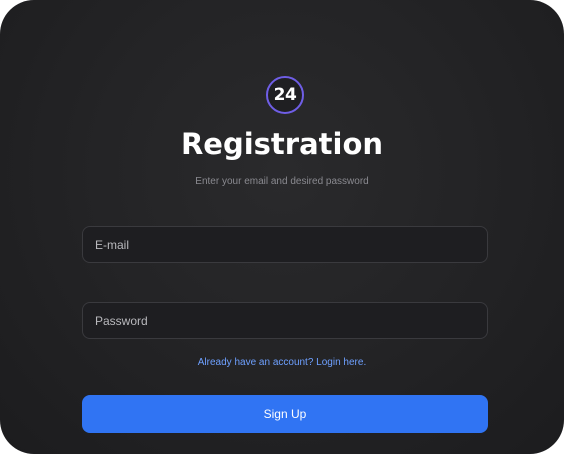 Image resolution: width=564 pixels, height=454 pixels. I want to click on sign-up-button: Sign Up, so click(285, 414).